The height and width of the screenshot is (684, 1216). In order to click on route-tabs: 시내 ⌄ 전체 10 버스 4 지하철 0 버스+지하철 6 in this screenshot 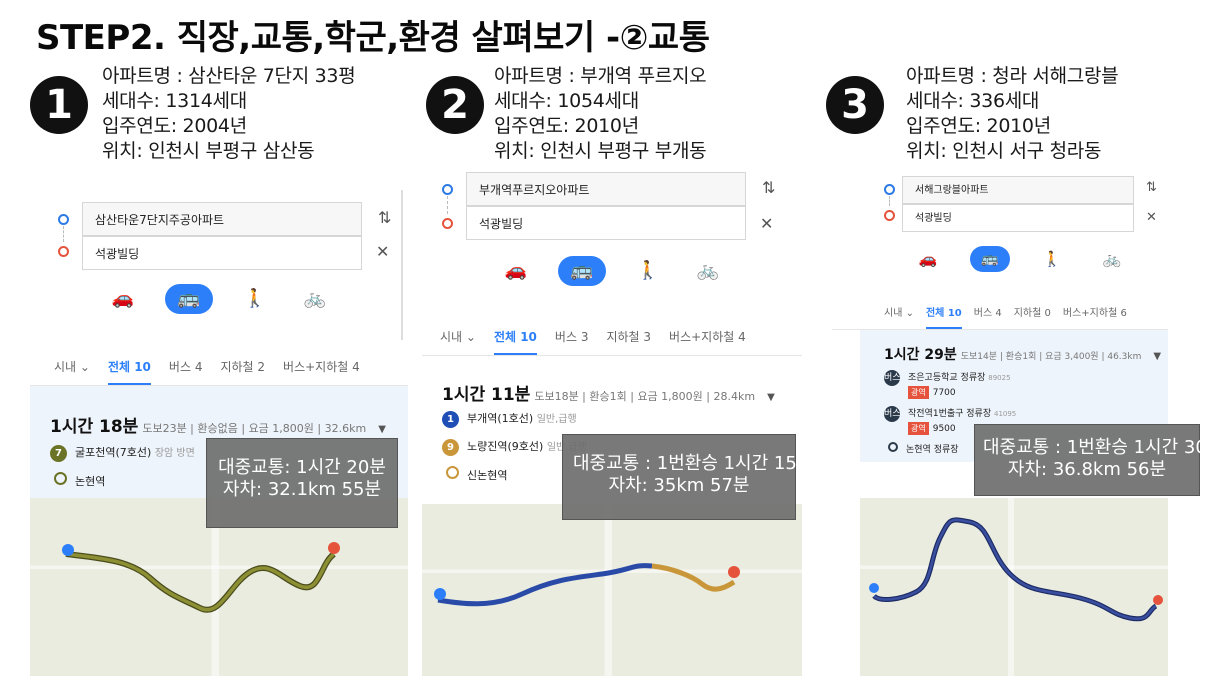, I will do `click(1000, 317)`.